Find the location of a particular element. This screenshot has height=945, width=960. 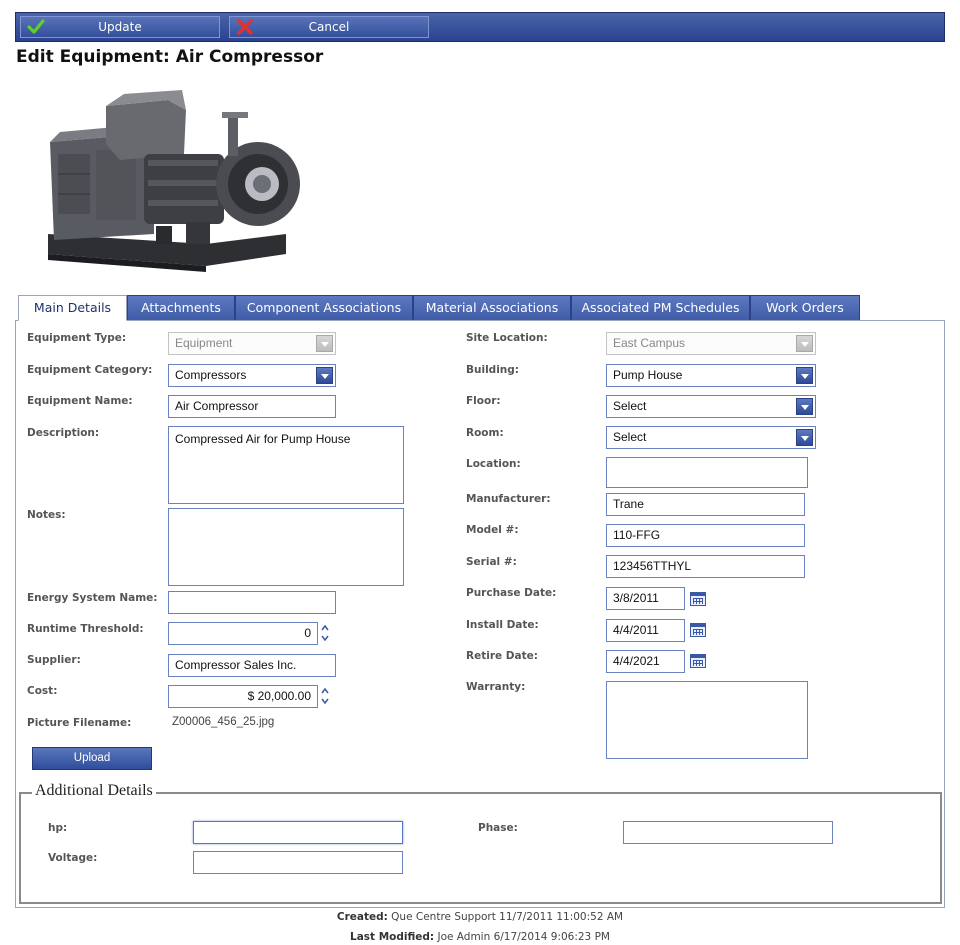

serial-label: Serial #: is located at coordinates (491, 562).